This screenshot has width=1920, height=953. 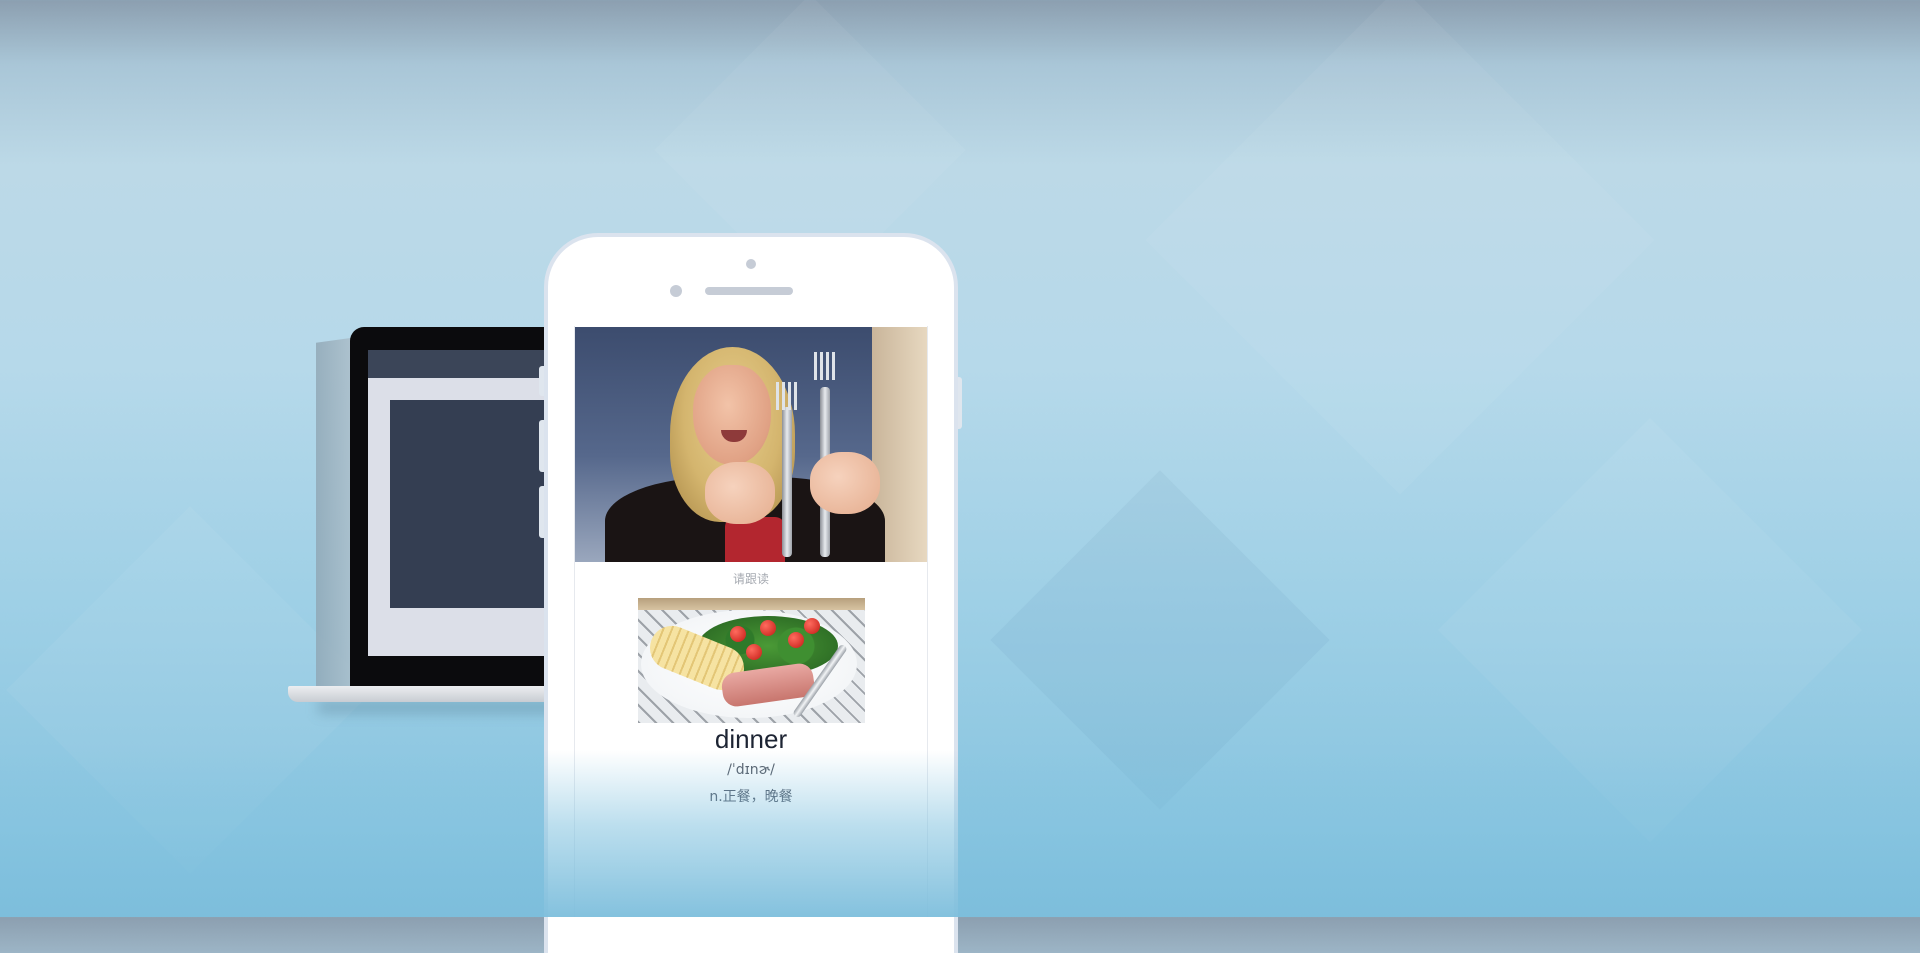 I want to click on follow-read-prompt: 请跟读, so click(x=750, y=579).